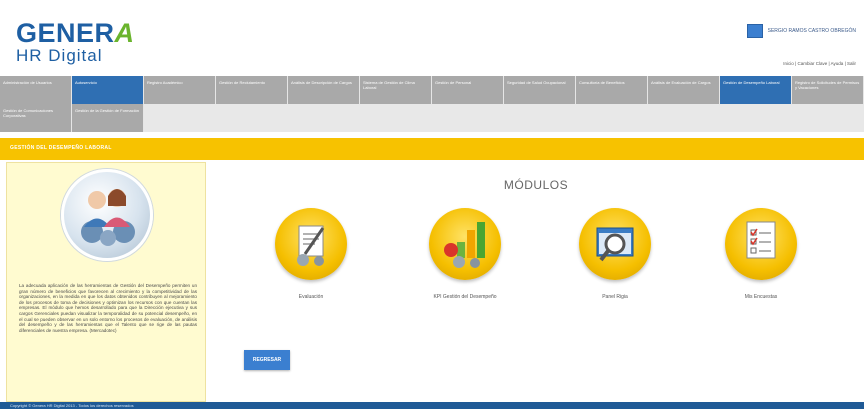 The width and height of the screenshot is (864, 409). Describe the element at coordinates (65, 33) in the screenshot. I see `logo-wordmark: GENER` at that location.